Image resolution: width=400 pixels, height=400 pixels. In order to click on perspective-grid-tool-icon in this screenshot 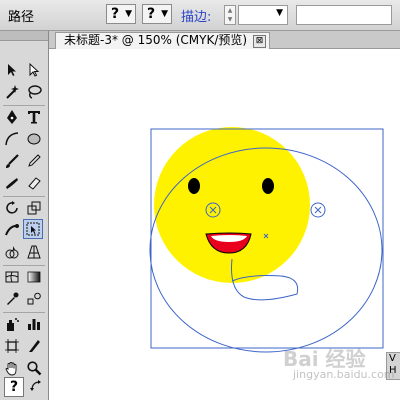, I will do `click(34, 252)`.